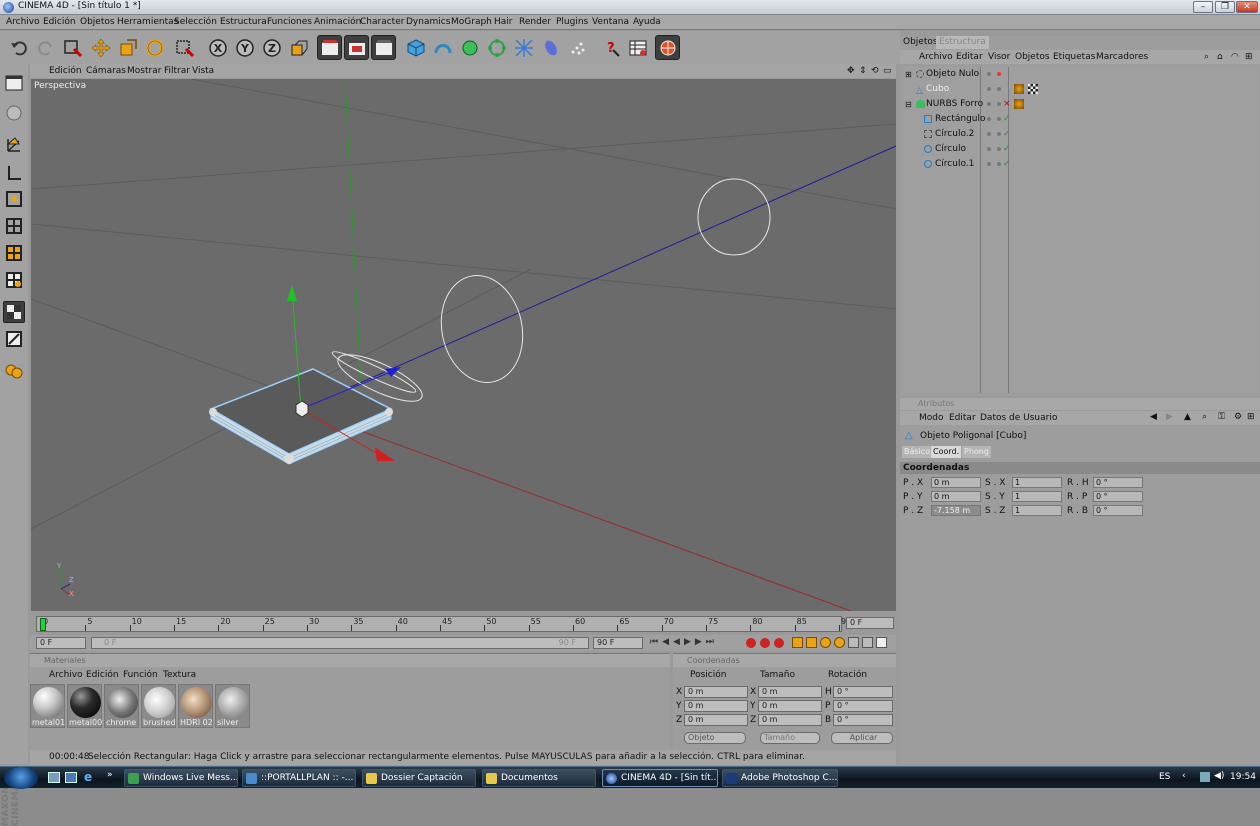 Image resolution: width=1260 pixels, height=826 pixels. What do you see at coordinates (1118, 482) in the screenshot?
I see `rot-h-field: 0 °` at bounding box center [1118, 482].